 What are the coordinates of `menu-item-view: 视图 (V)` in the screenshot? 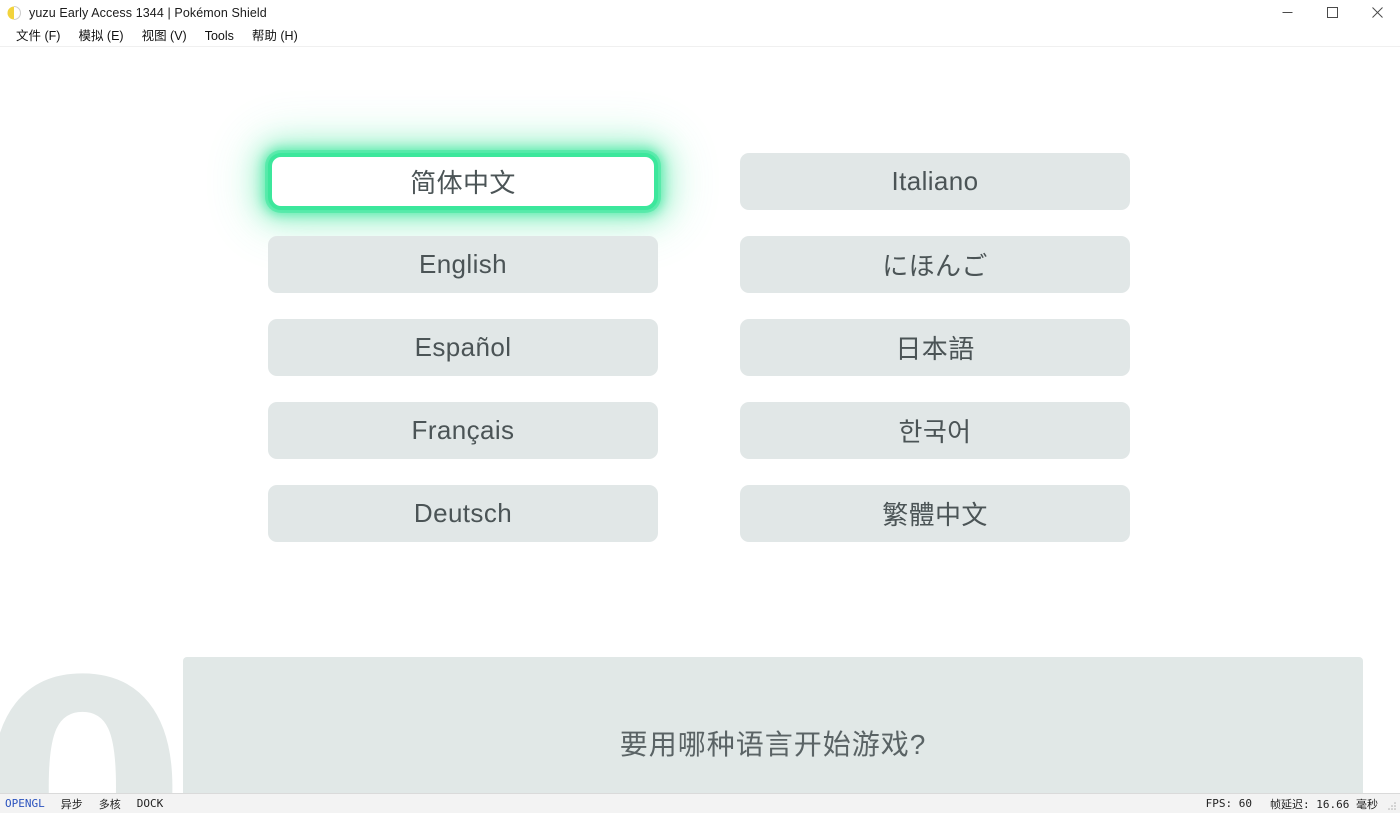 It's located at (164, 36).